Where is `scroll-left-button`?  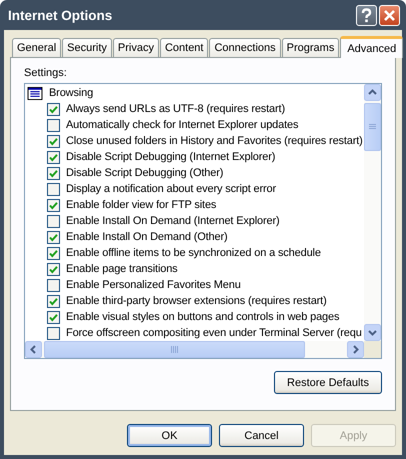 scroll-left-button is located at coordinates (33, 349).